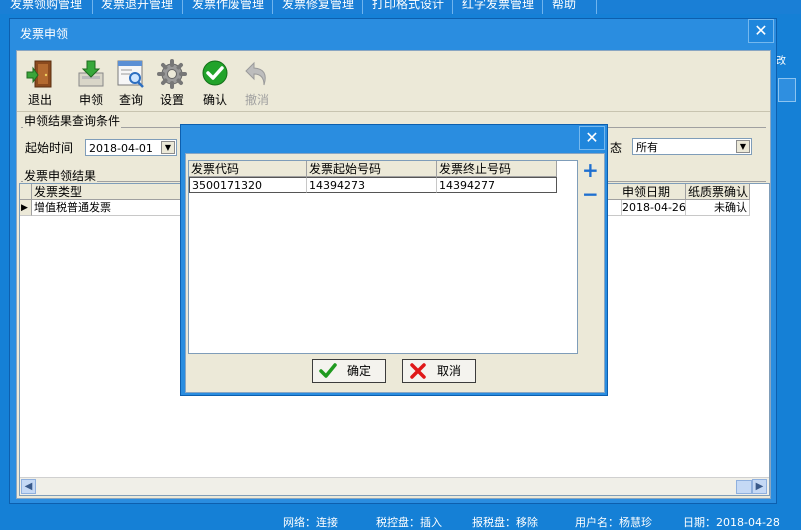 The image size is (801, 530). I want to click on undo-button: 撤消, so click(257, 83).